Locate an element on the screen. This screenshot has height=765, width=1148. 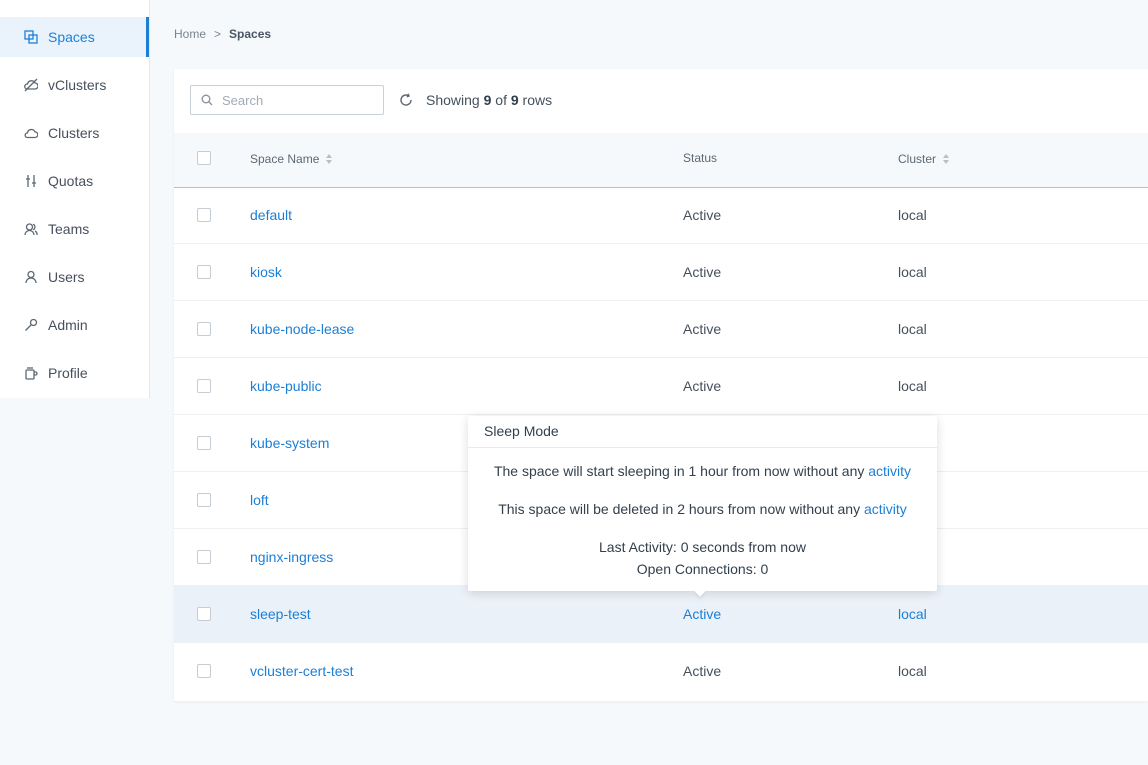
search-box is located at coordinates (287, 100).